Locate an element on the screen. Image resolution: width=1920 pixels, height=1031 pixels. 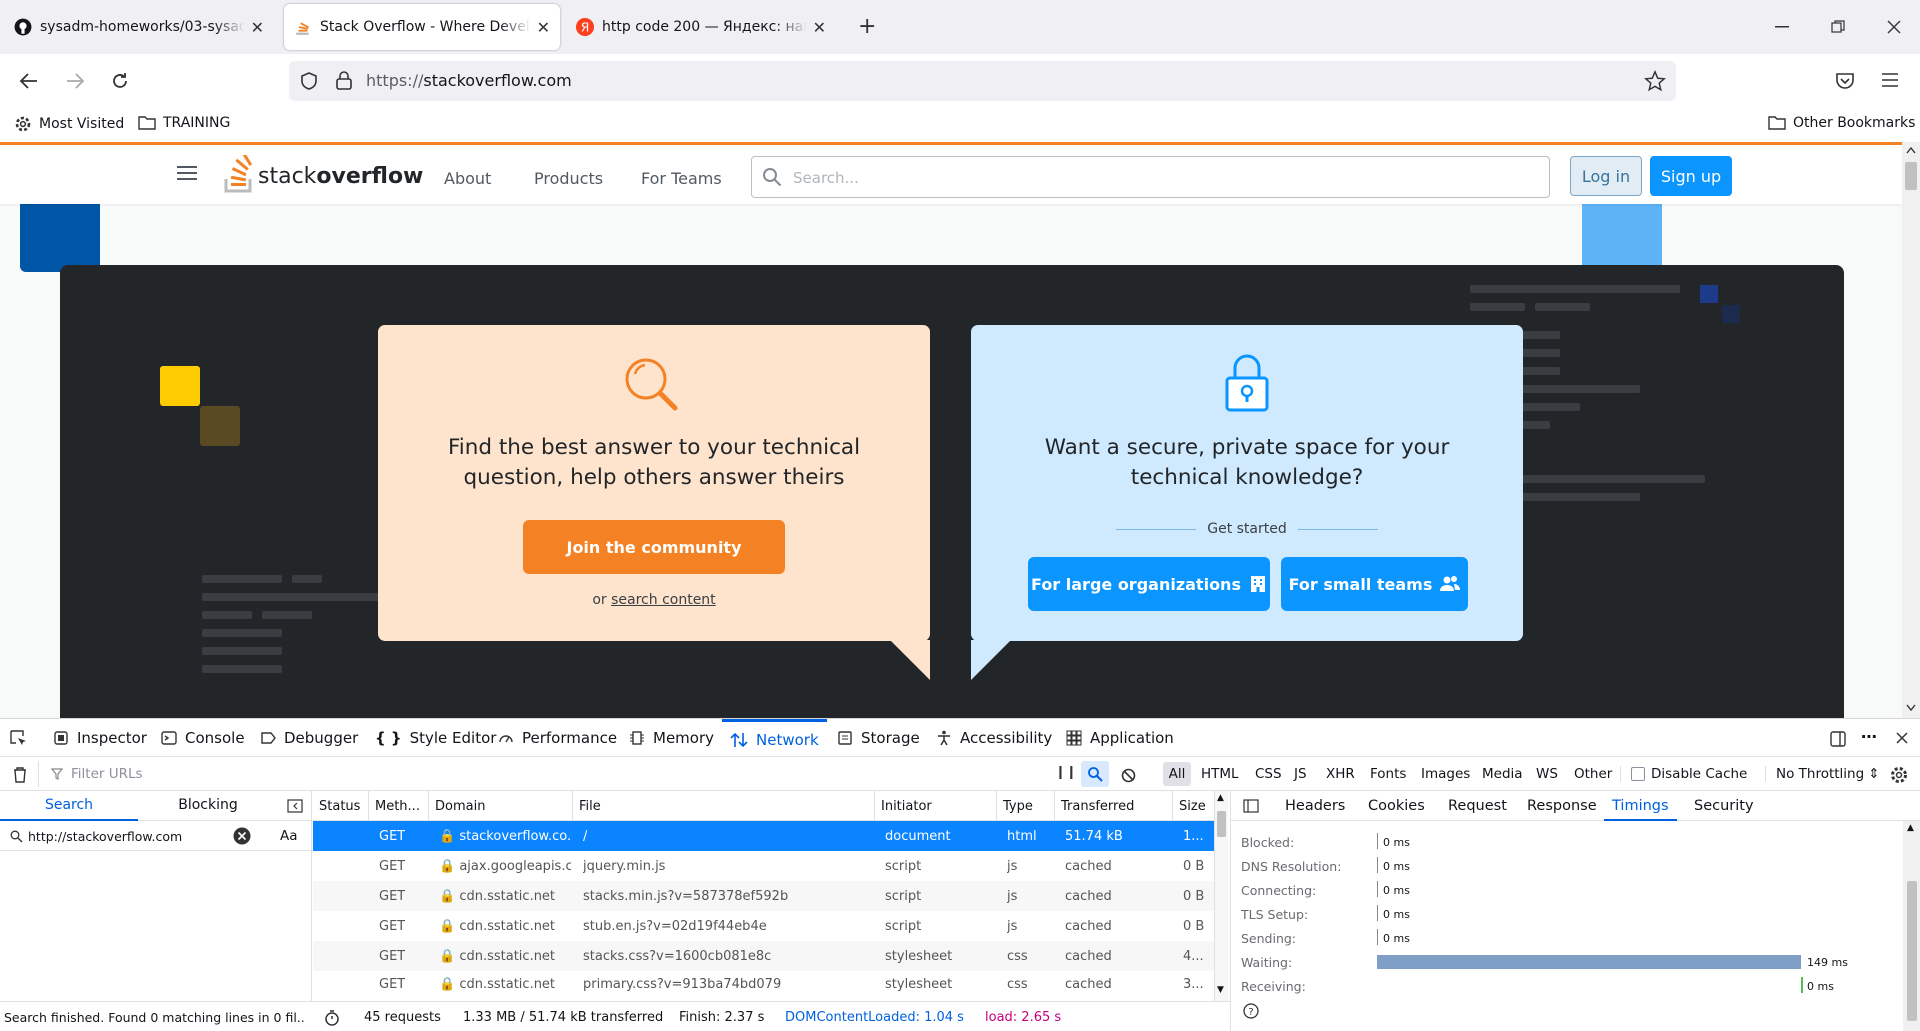
forward-button is located at coordinates (75, 81).